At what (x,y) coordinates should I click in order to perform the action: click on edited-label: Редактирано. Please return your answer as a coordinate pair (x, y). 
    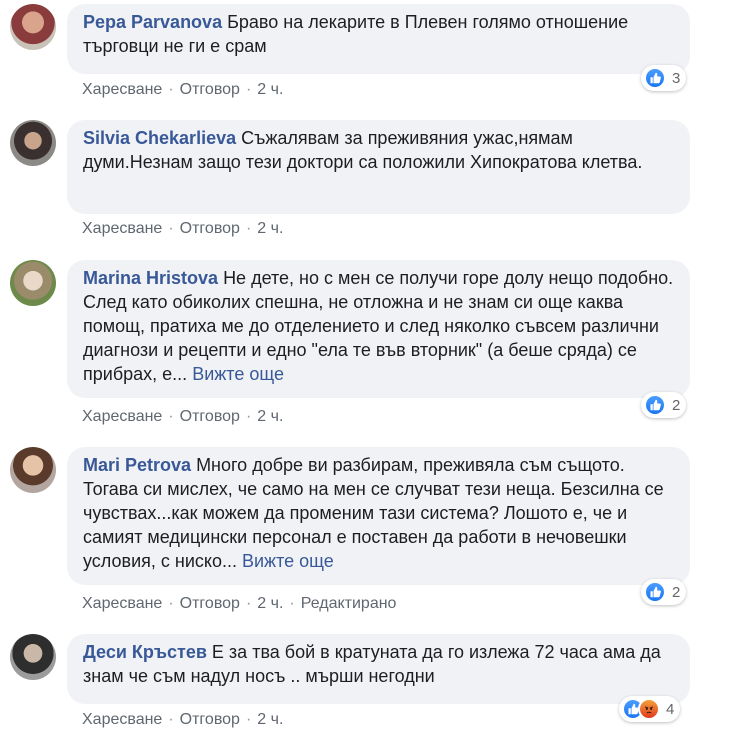
    Looking at the image, I should click on (348, 603).